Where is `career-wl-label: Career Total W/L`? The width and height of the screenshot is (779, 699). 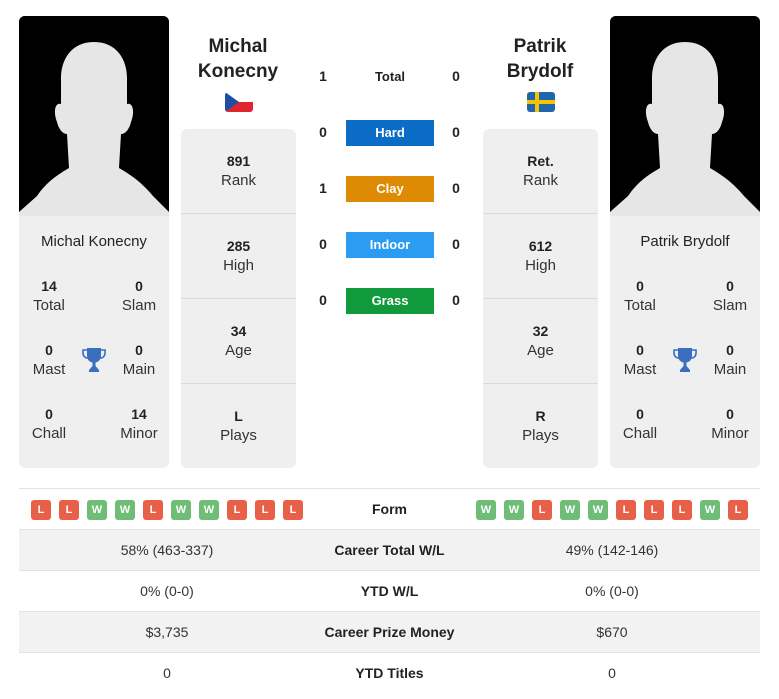 career-wl-label: Career Total W/L is located at coordinates (389, 550).